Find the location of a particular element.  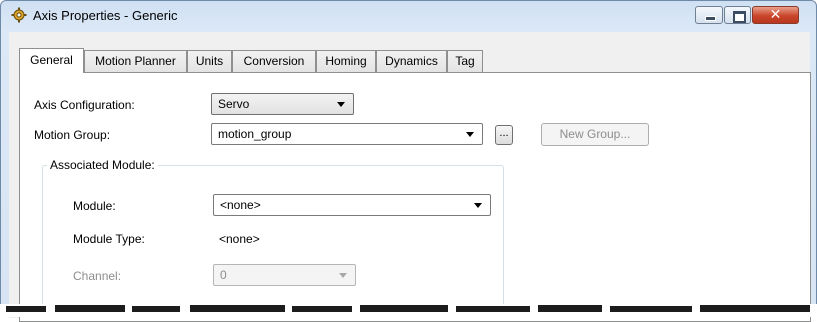

tab-conversion: Conversion is located at coordinates (274, 61).